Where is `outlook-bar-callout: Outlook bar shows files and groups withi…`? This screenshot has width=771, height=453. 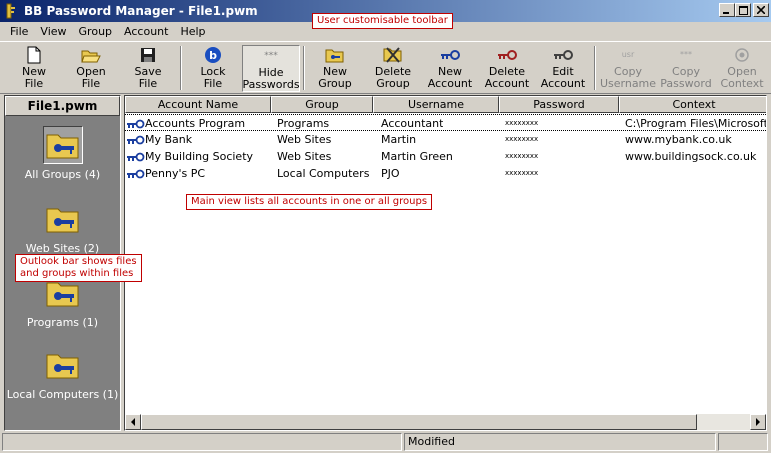
outlook-bar-callout: Outlook bar shows files and groups withi… is located at coordinates (78, 268).